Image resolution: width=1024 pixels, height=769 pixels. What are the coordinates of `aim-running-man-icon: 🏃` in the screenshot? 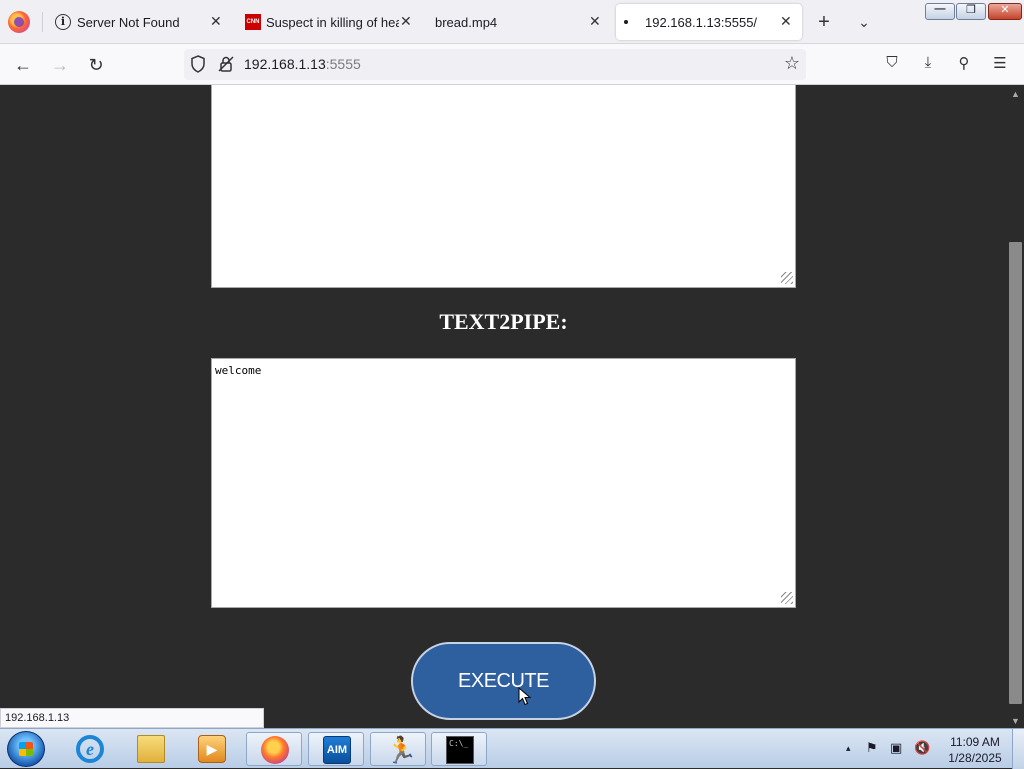 It's located at (401, 750).